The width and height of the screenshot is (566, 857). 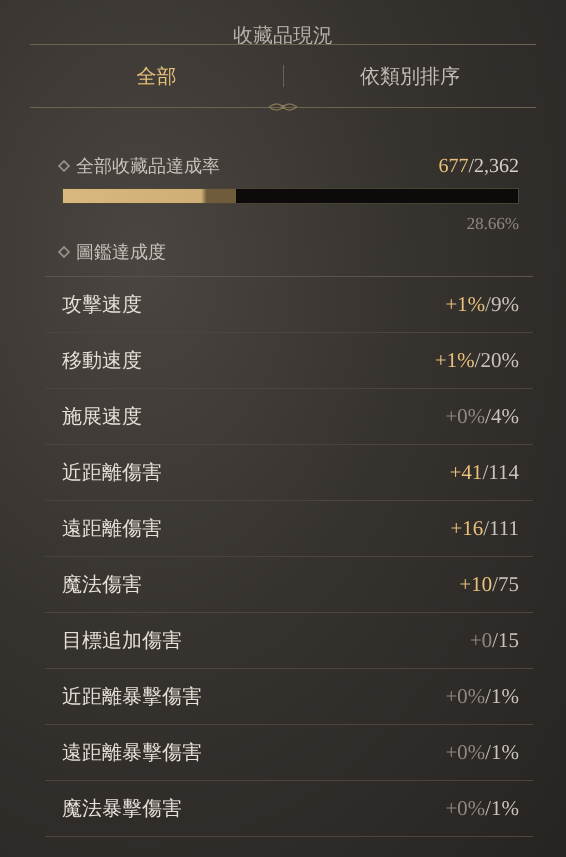 I want to click on stat-name: 攻擊速度, so click(x=102, y=304).